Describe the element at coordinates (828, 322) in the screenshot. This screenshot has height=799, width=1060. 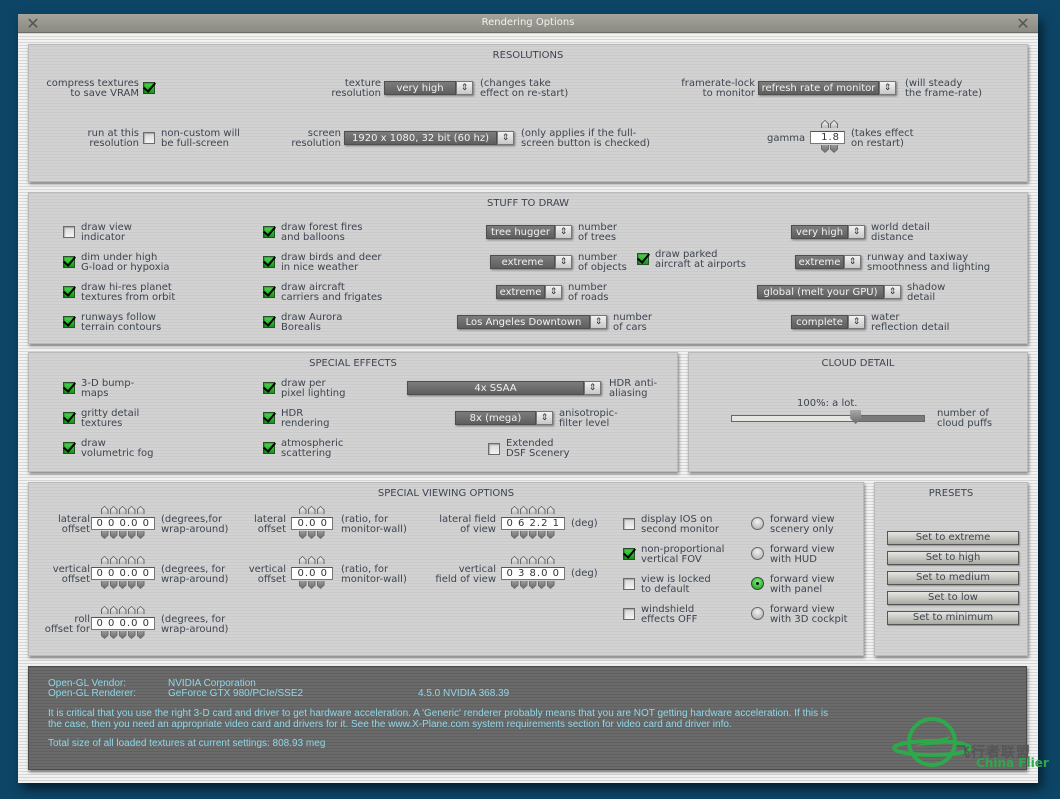
I see `detail-select: complete ⇕` at that location.